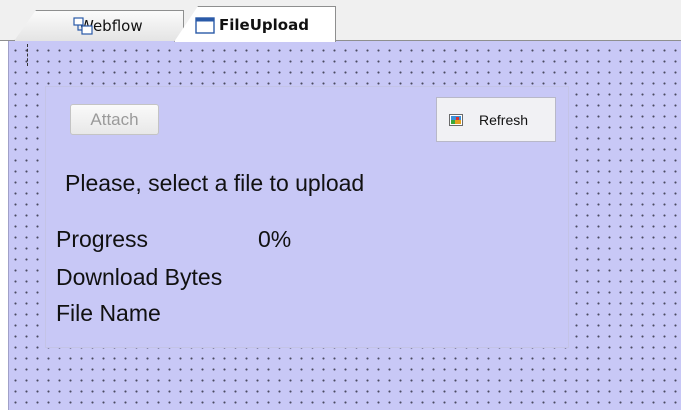 The image size is (681, 410). Describe the element at coordinates (139, 277) in the screenshot. I see `download-bytes-label: Download Bytes` at that location.